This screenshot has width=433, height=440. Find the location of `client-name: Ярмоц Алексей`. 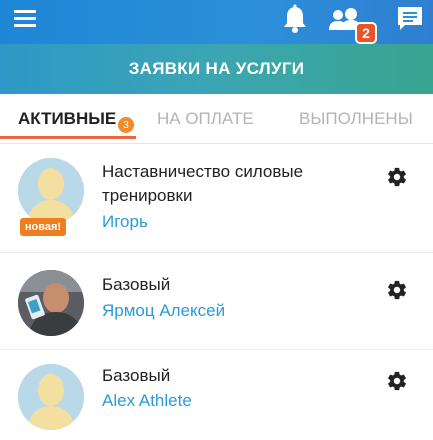

client-name: Ярмоц Алексей is located at coordinates (163, 311).